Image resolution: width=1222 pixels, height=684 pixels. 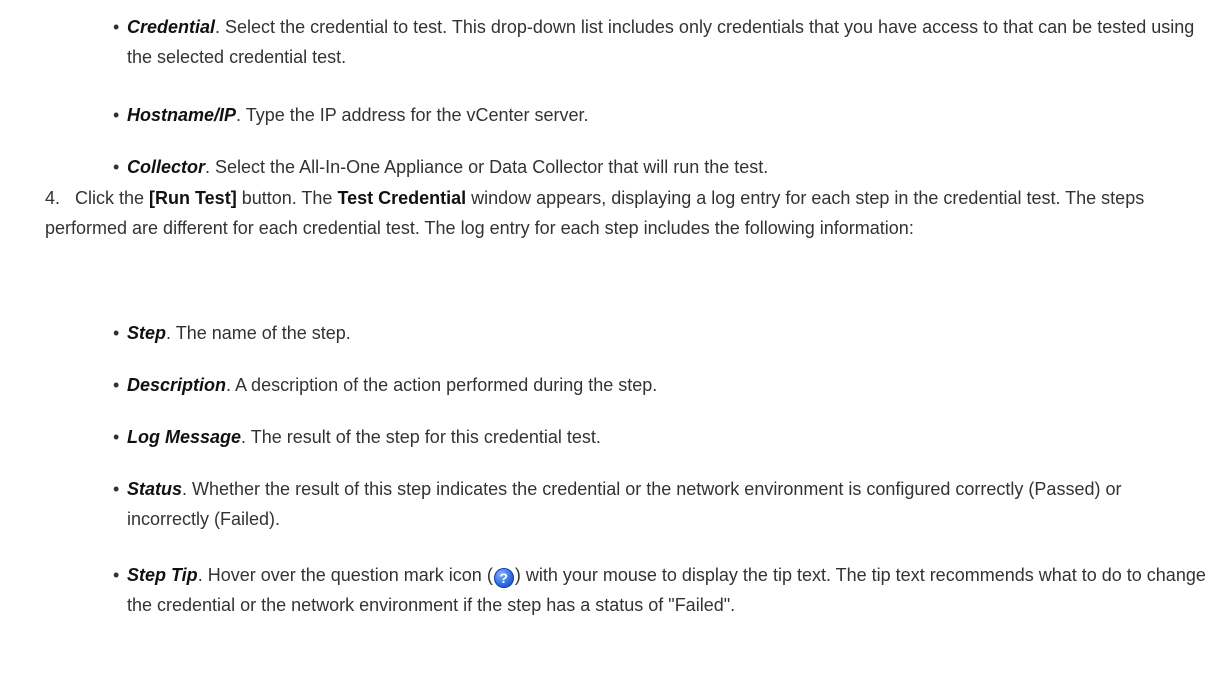 What do you see at coordinates (171, 27) in the screenshot?
I see `term-credential: Credential` at bounding box center [171, 27].